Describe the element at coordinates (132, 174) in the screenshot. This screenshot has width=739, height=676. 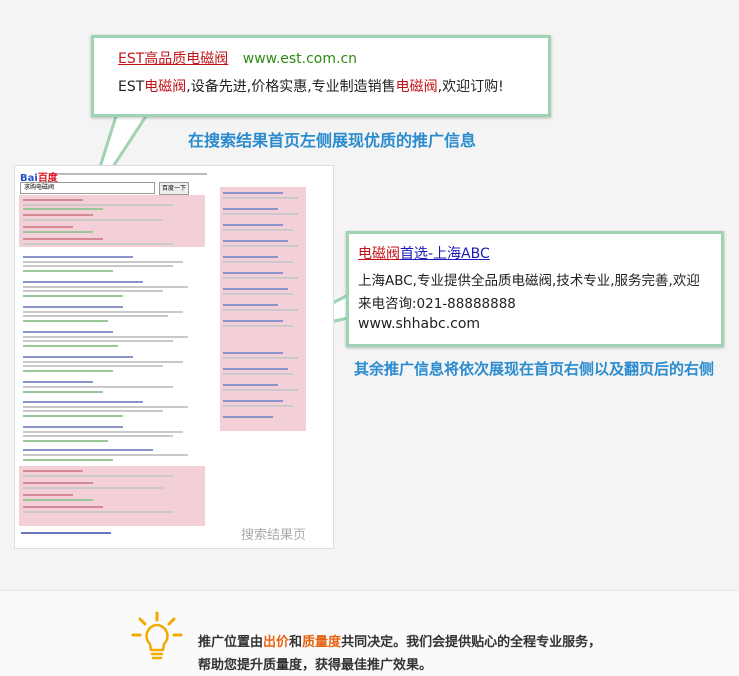
I see `nav-links` at that location.